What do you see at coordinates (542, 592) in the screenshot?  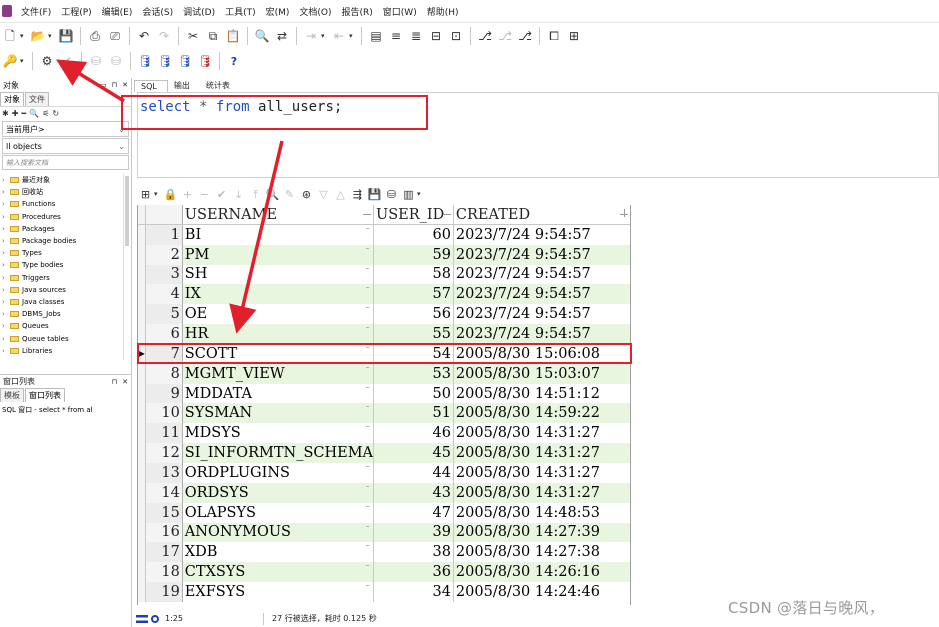 I see `cell-created: 2005/8/30 14:24:46 ˇ` at bounding box center [542, 592].